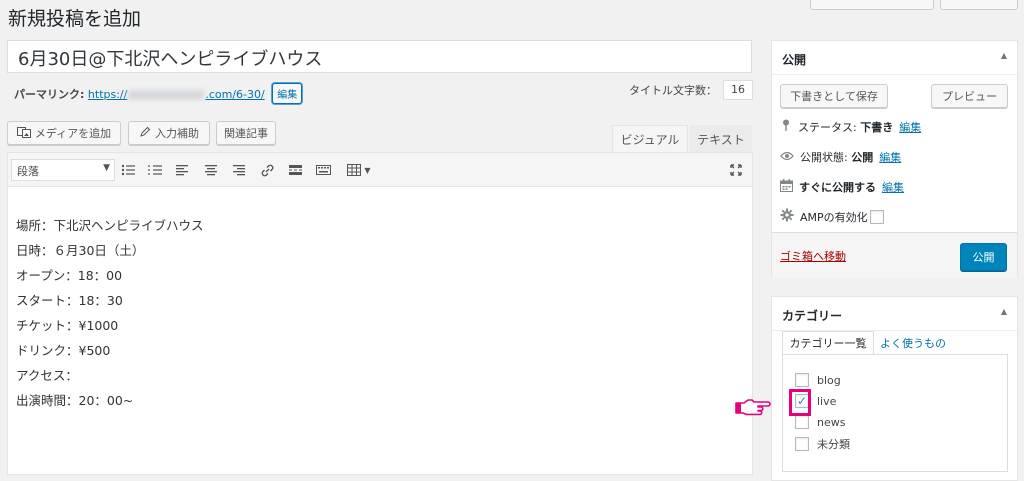  What do you see at coordinates (359, 170) in the screenshot?
I see `table-icon: ▼` at bounding box center [359, 170].